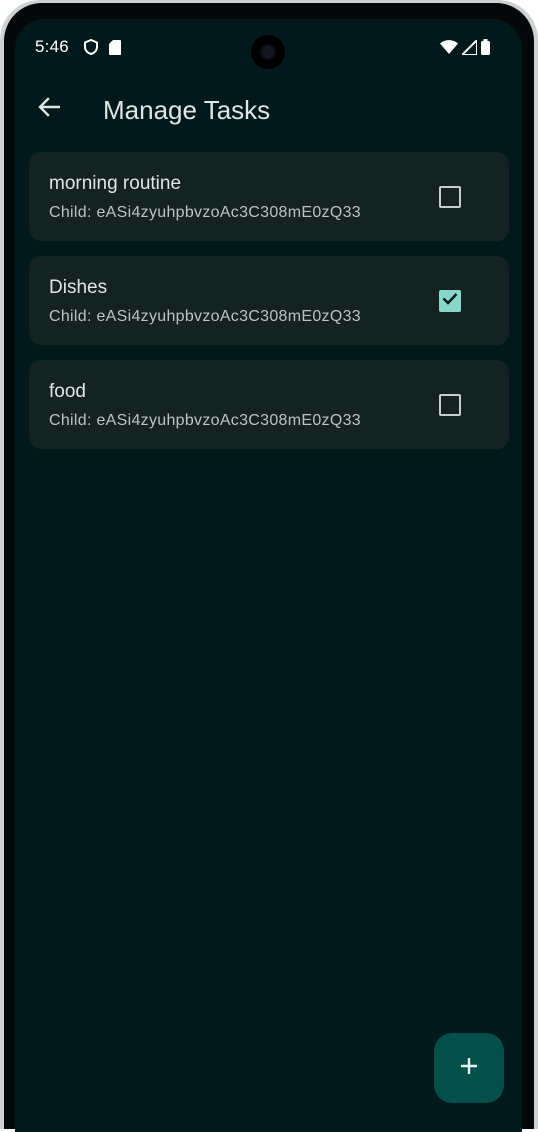 This screenshot has width=538, height=1132. I want to click on status-bar: 5:46, so click(268, 48).